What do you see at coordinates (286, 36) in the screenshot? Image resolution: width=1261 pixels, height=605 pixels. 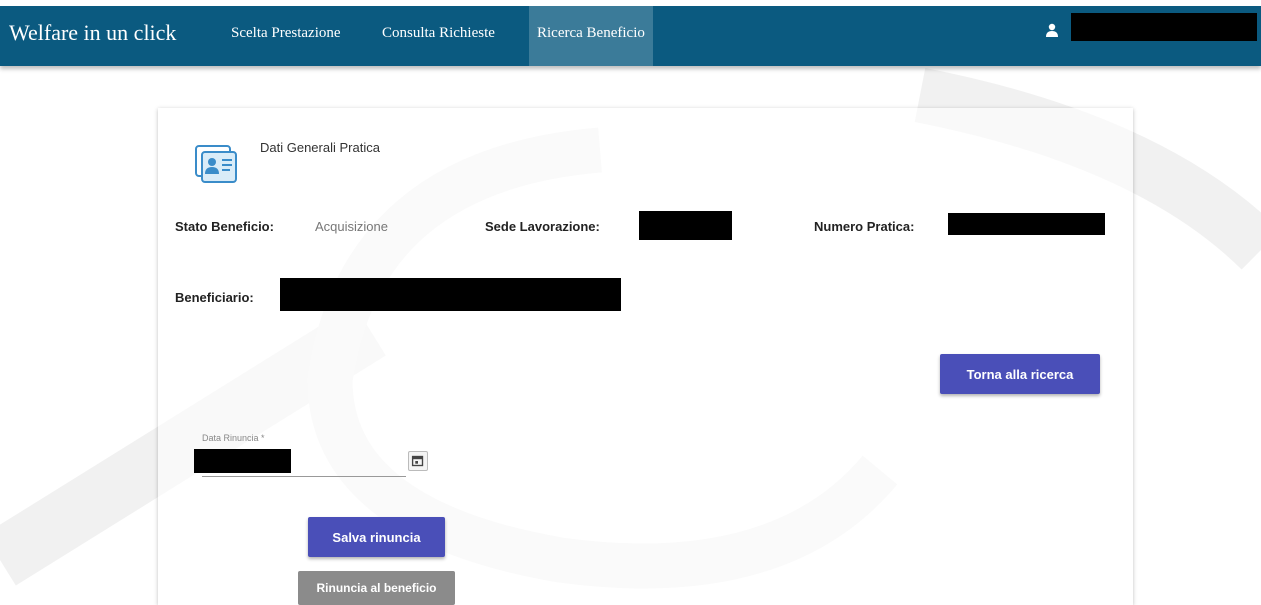 I see `nav-scelta-prestazione: Scelta Prestazione` at bounding box center [286, 36].